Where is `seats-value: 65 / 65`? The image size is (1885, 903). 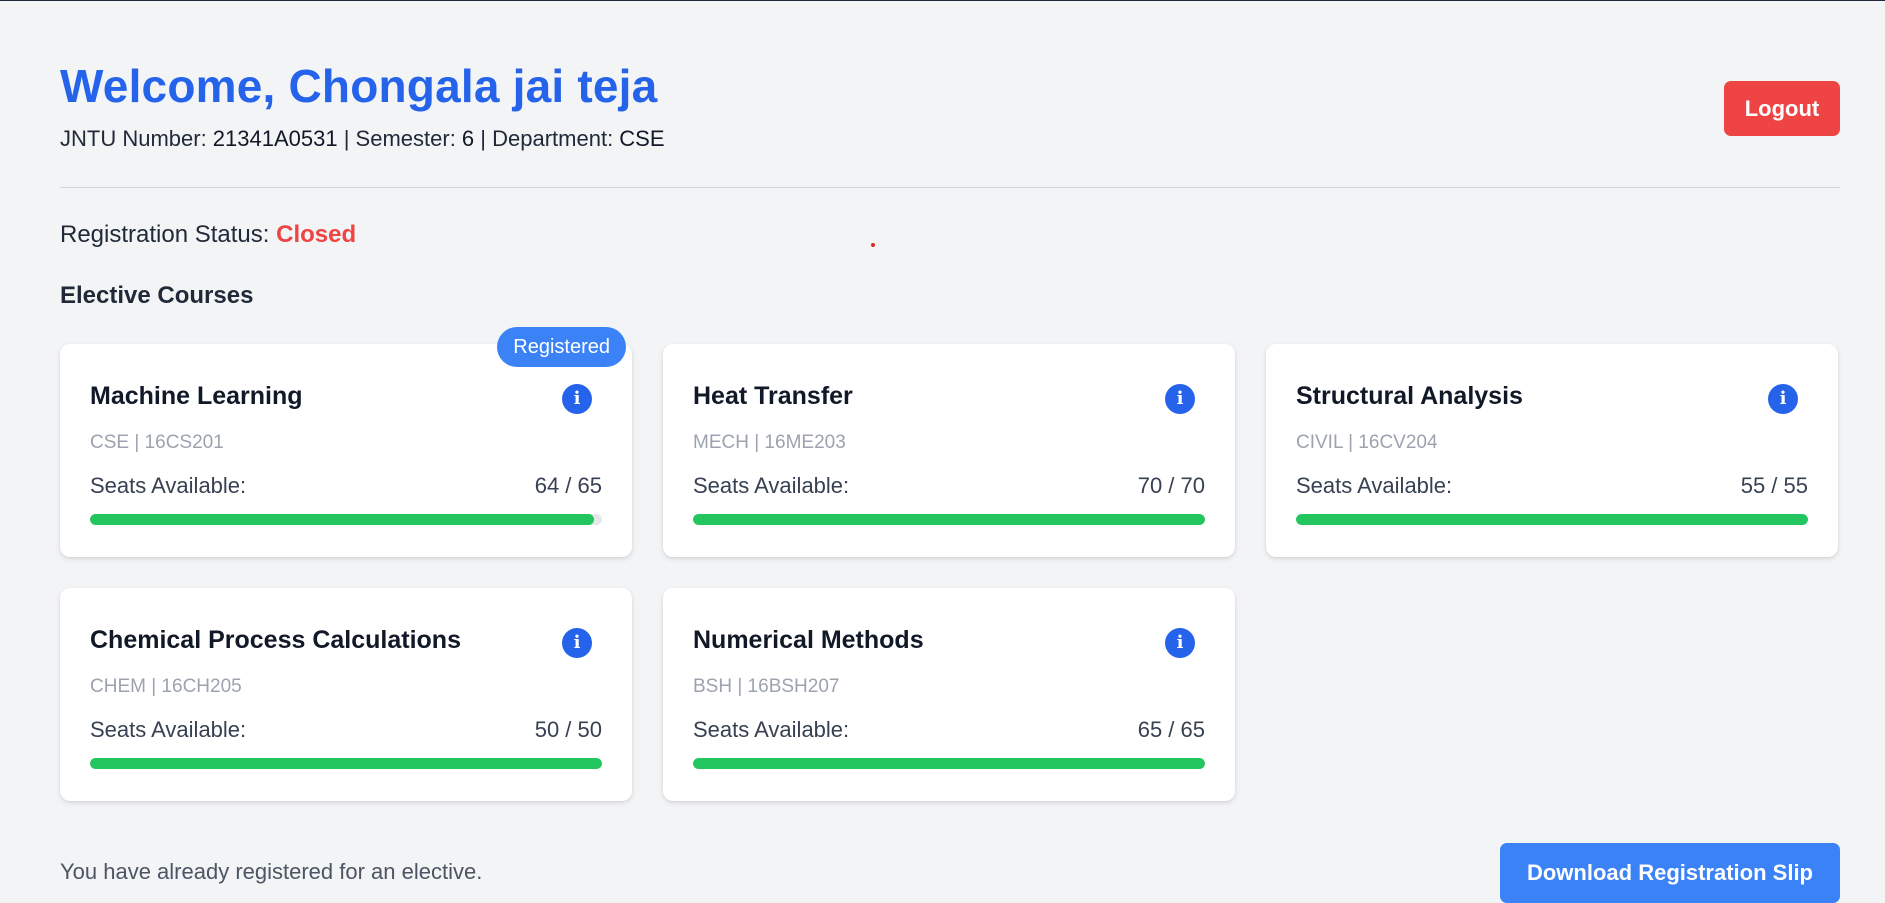
seats-value: 65 / 65 is located at coordinates (1171, 729).